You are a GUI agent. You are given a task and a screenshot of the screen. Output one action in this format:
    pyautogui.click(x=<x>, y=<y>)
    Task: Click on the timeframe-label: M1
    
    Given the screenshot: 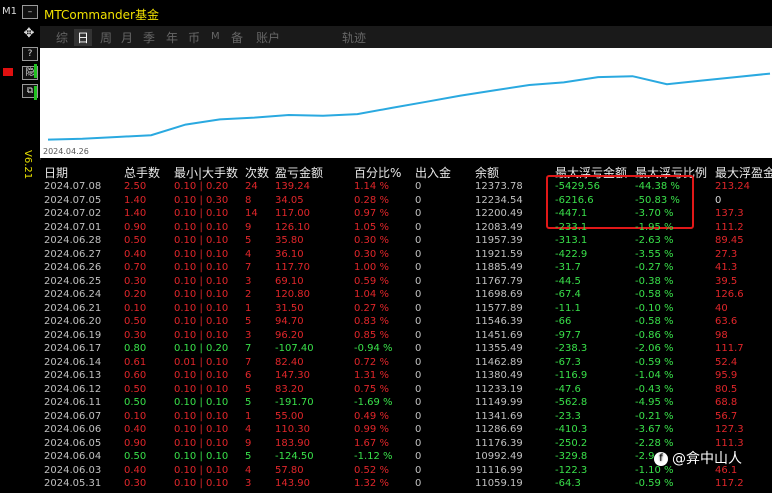 What is the action you would take?
    pyautogui.click(x=9, y=11)
    